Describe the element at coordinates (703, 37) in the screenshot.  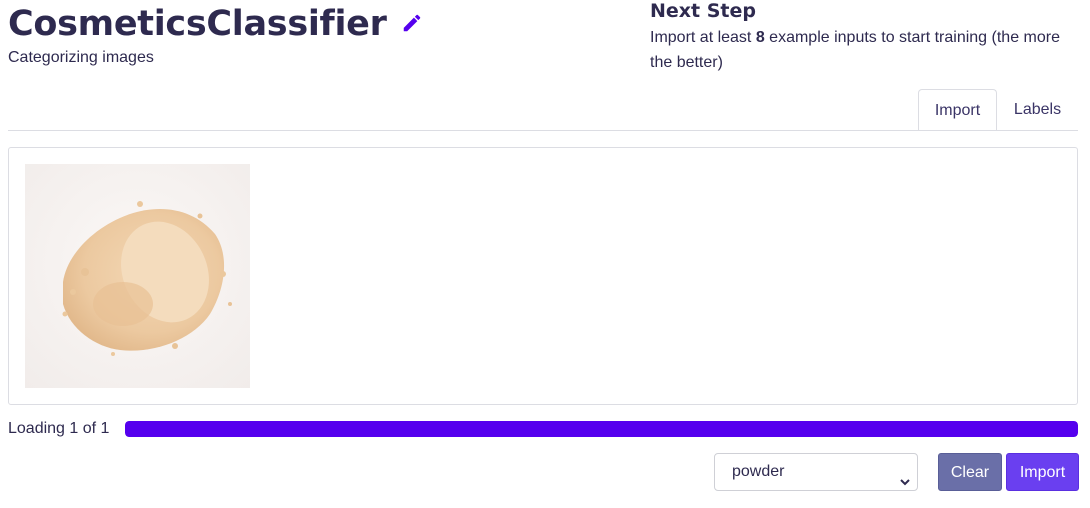
I see `next-step-text-before: Import at least` at that location.